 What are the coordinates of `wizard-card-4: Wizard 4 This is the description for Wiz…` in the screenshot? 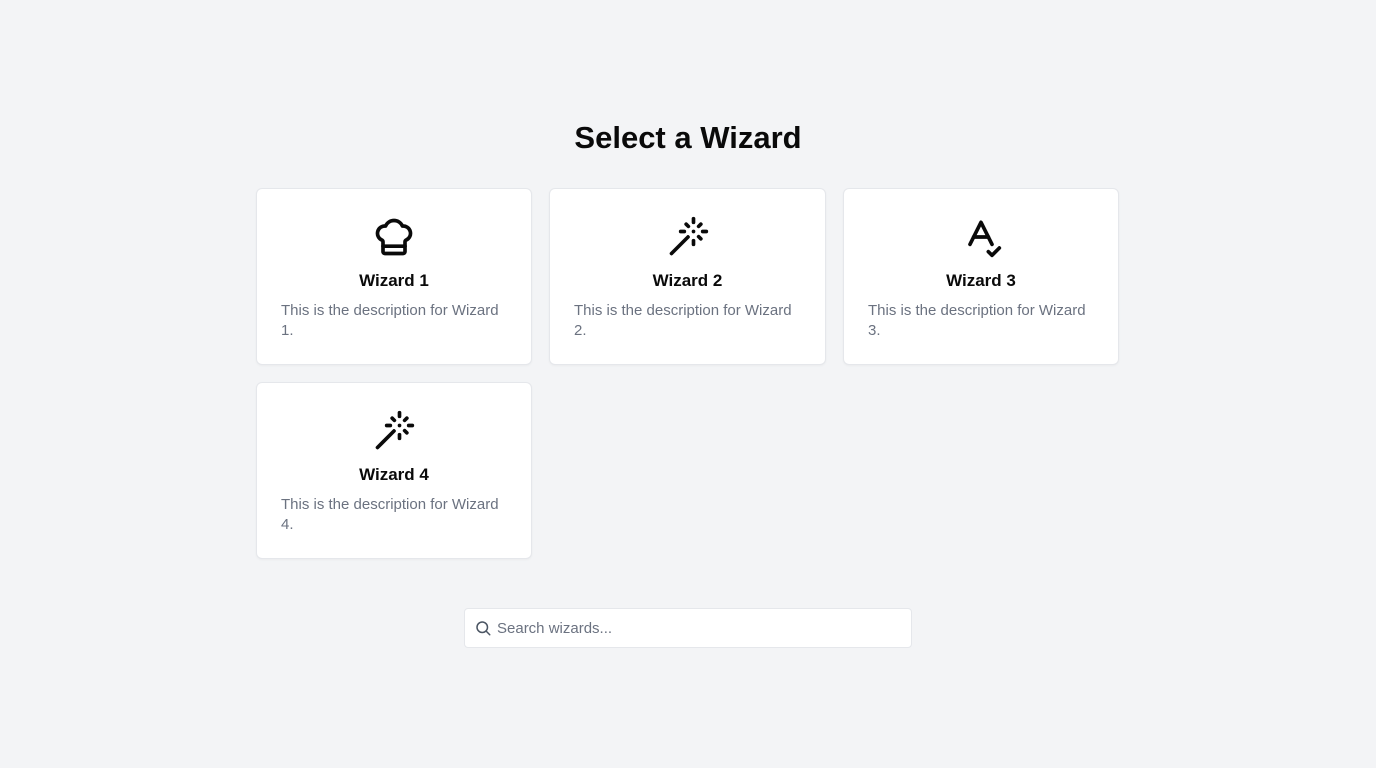 It's located at (394, 470).